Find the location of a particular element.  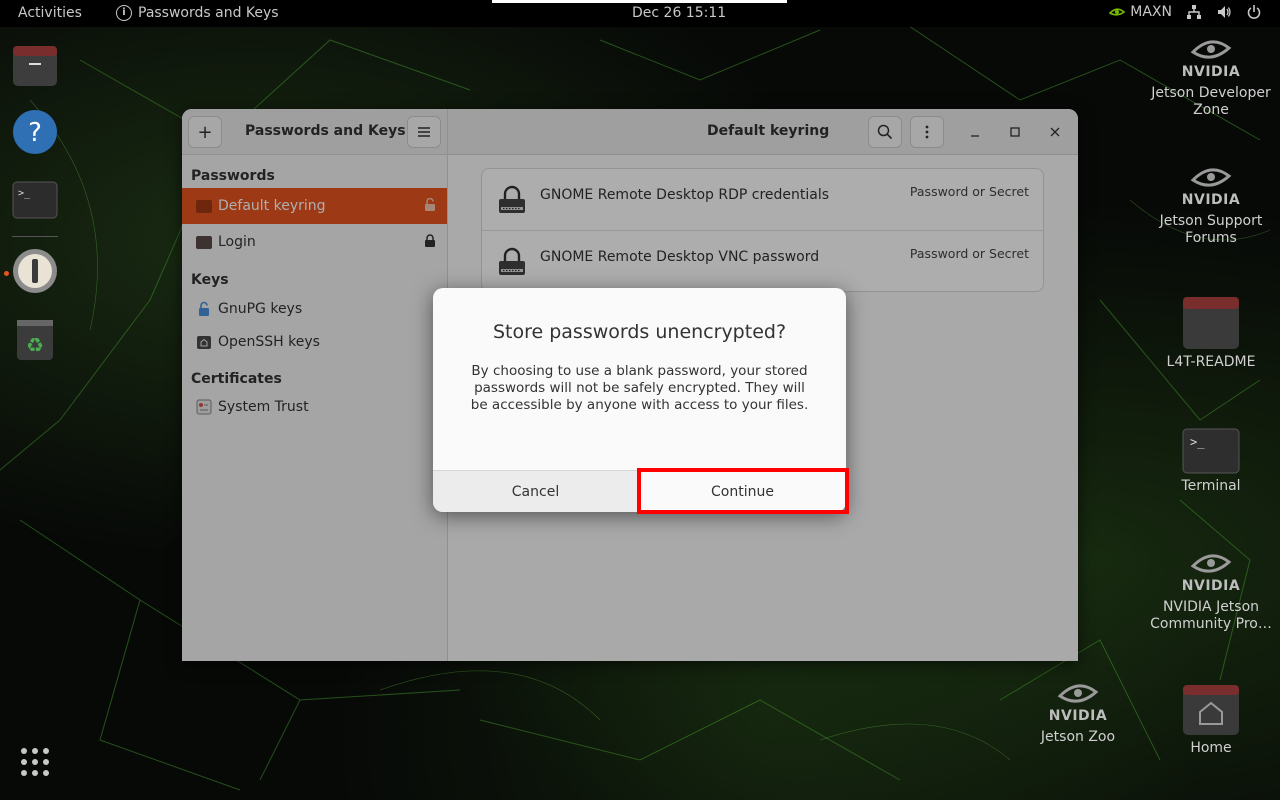

home-folder-icon is located at coordinates (1211, 710).